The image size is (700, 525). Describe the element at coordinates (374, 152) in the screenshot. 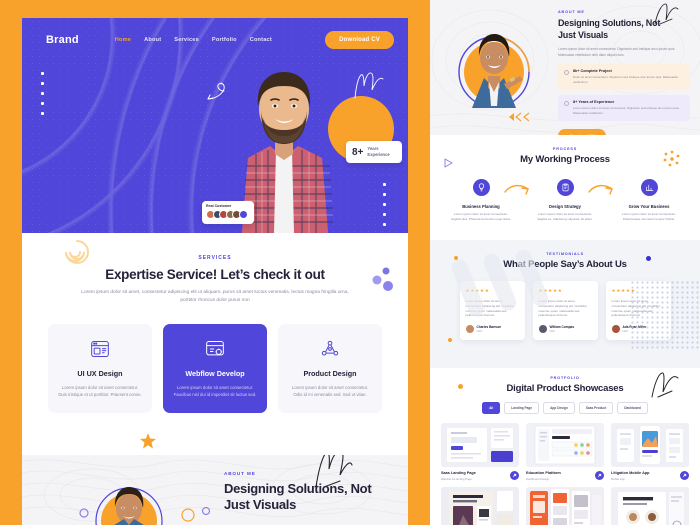

I see `years-experience-badge: 8+ Years Experience` at that location.